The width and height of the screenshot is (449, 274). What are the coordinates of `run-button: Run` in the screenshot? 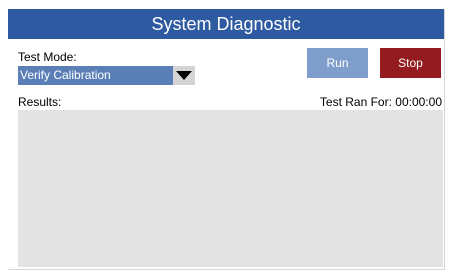 It's located at (337, 63).